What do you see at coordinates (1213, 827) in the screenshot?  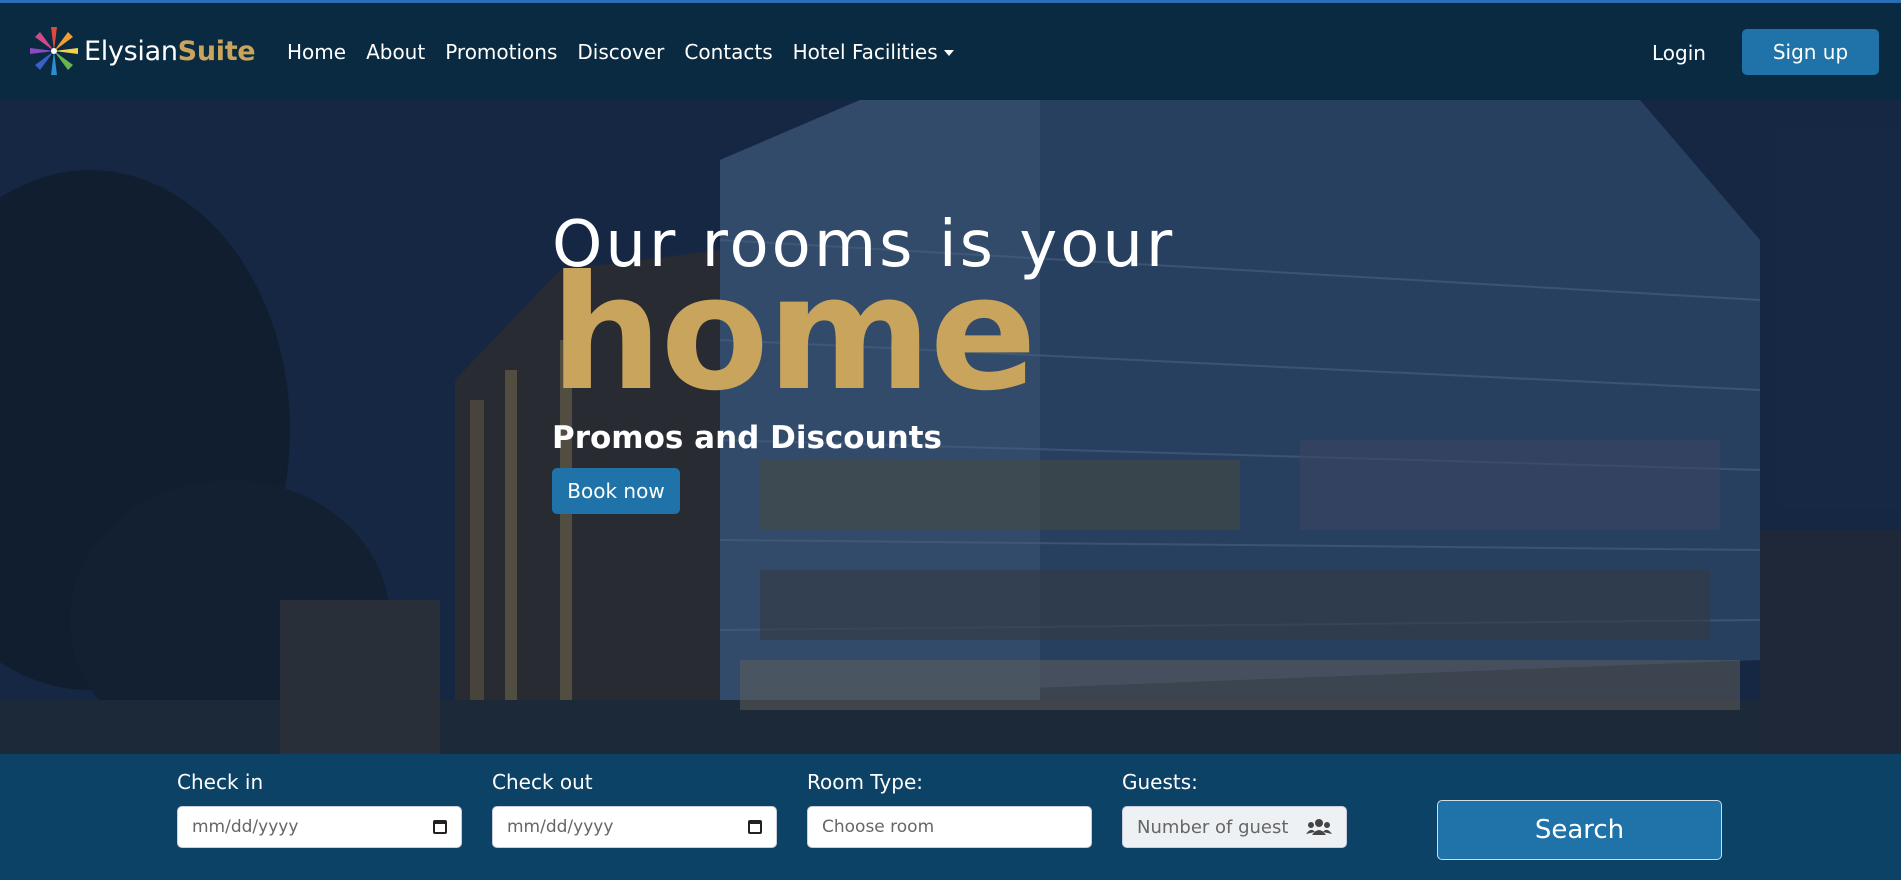 I see `guests-placeholder: Number of guest` at bounding box center [1213, 827].